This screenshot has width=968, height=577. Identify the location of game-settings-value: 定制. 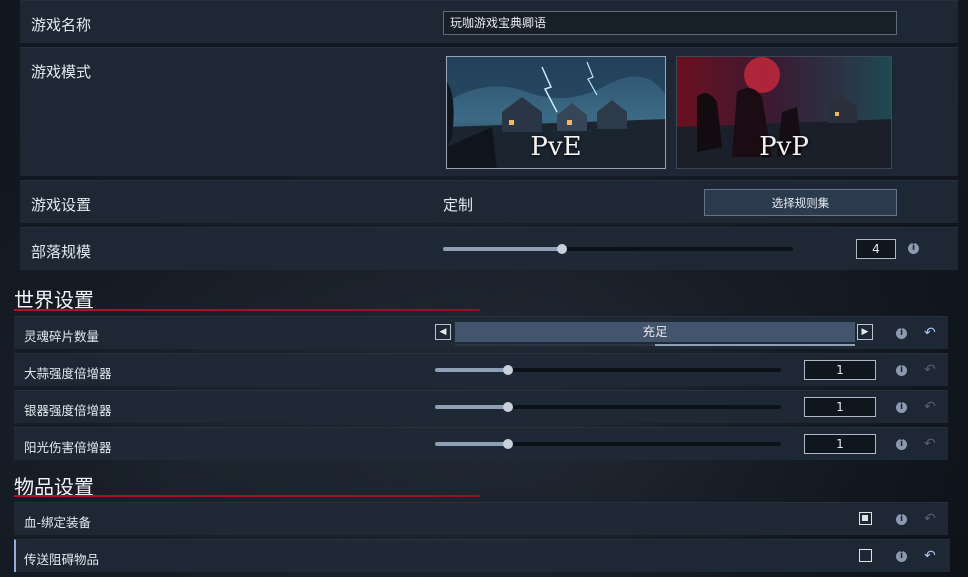
(458, 205).